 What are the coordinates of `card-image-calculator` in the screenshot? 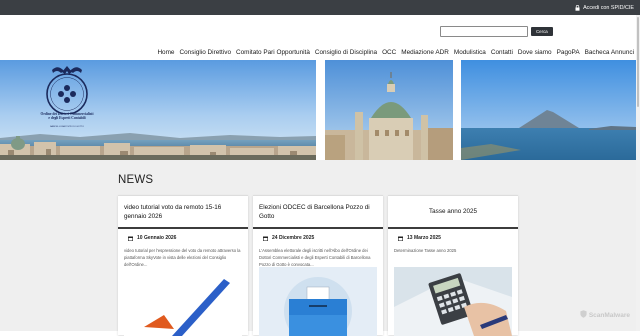 It's located at (453, 301).